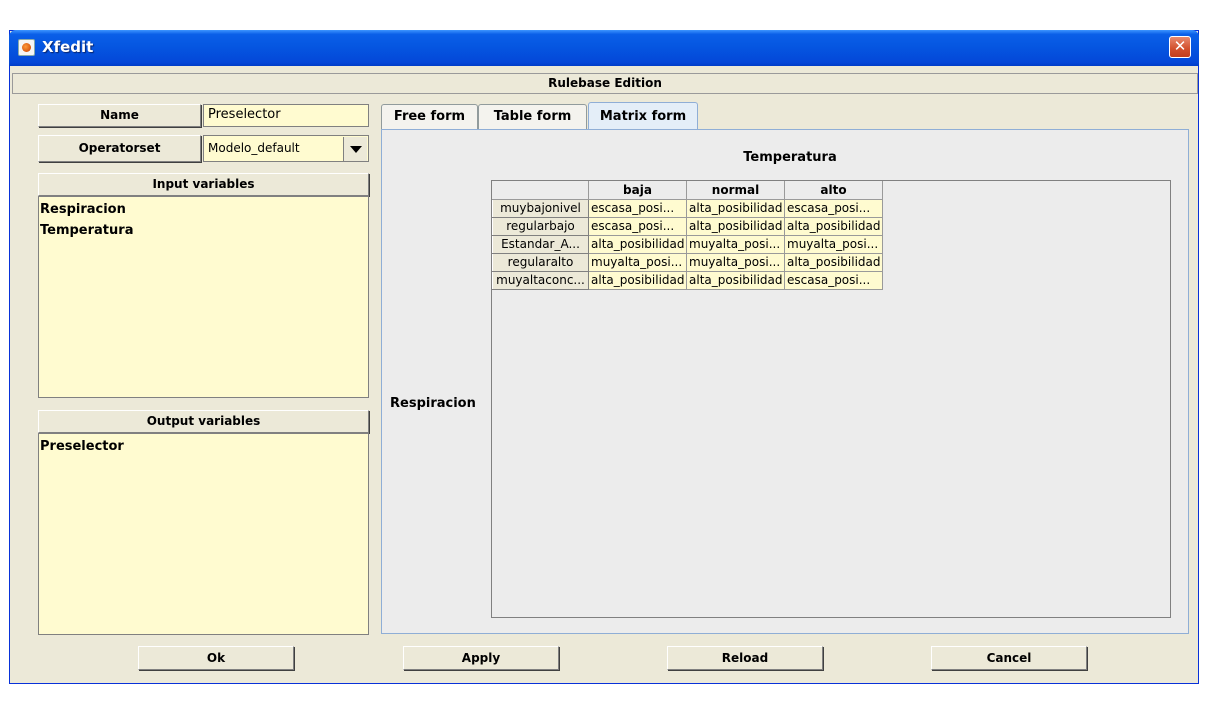  I want to click on input-variables-button: Input variables, so click(203, 184).